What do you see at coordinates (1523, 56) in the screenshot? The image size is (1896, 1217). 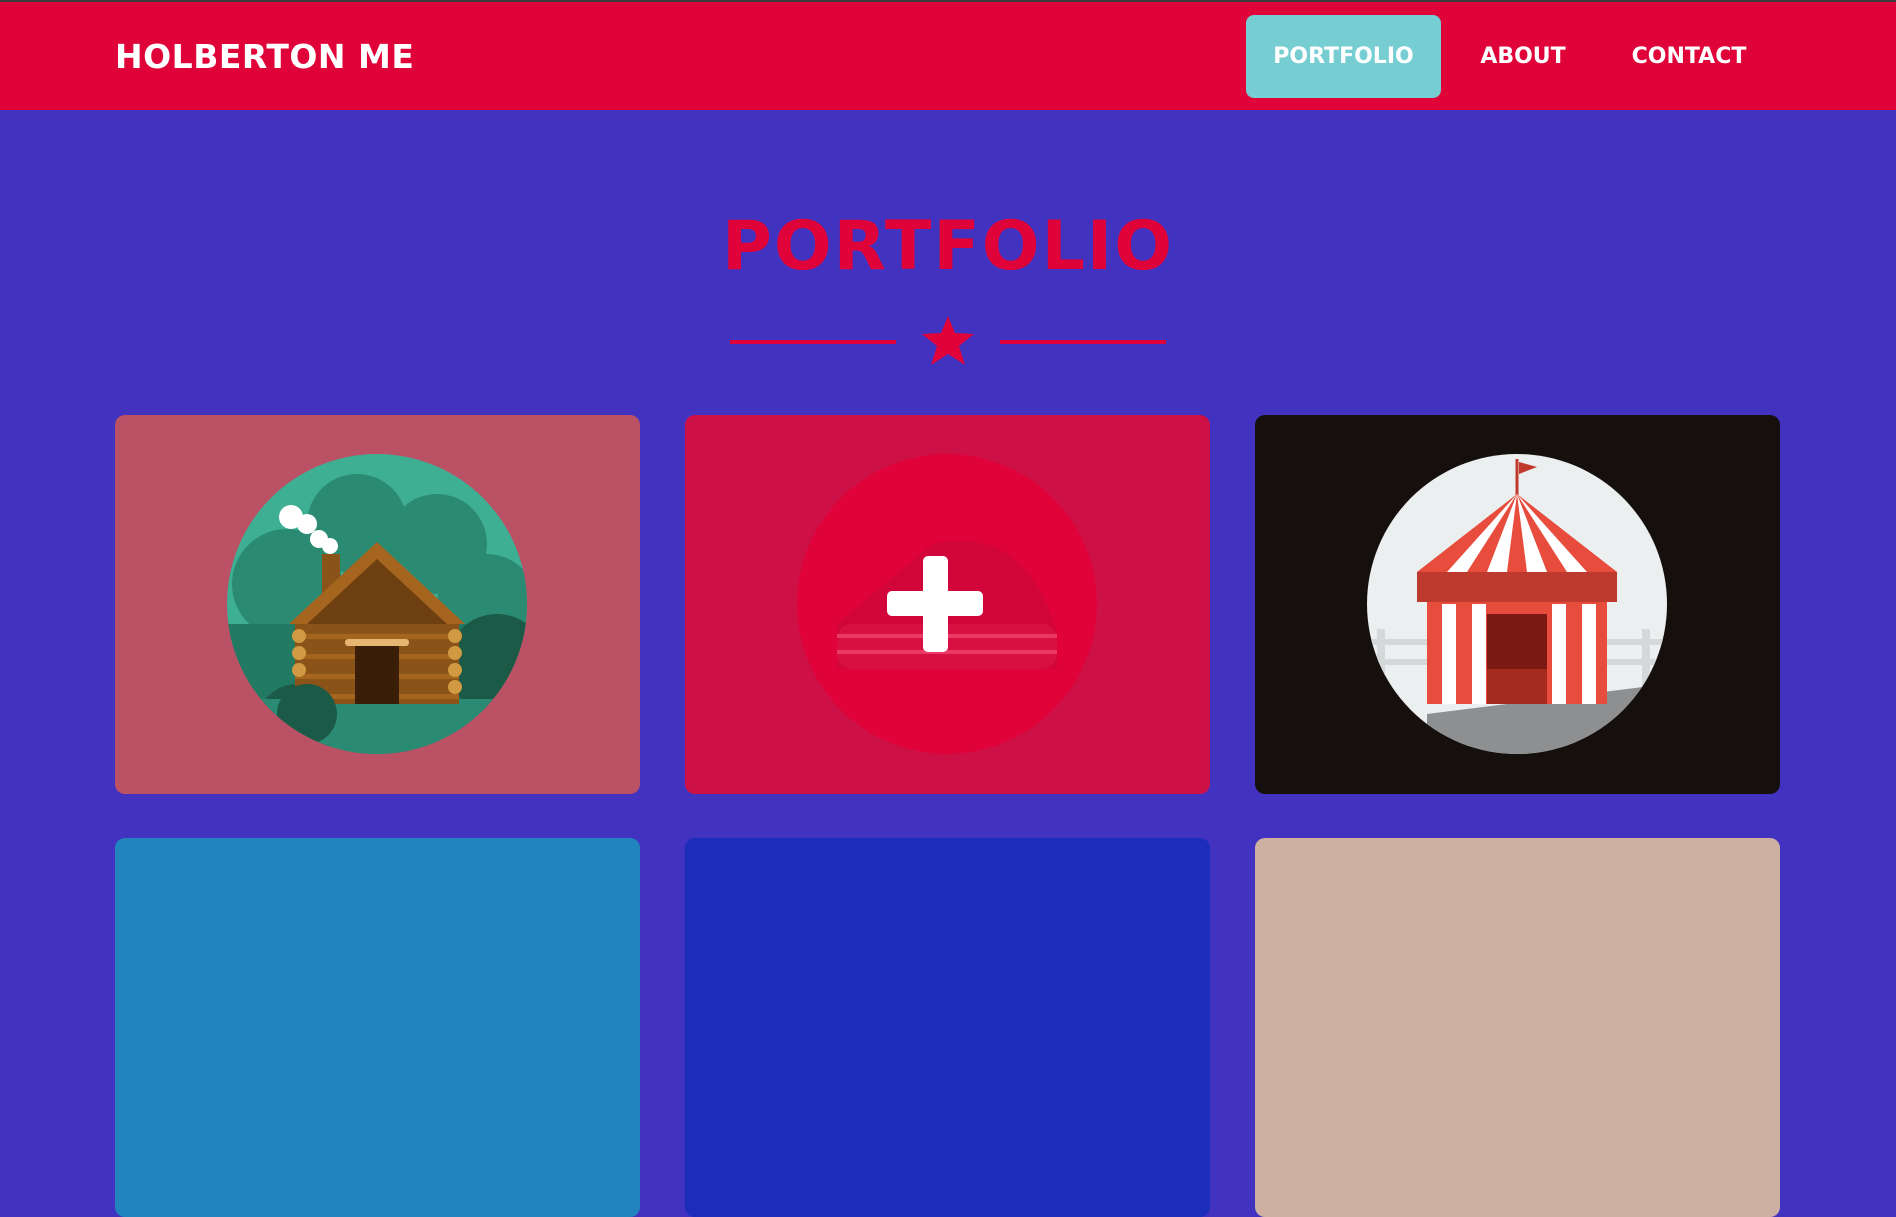 I see `nav-about: ABOUT` at bounding box center [1523, 56].